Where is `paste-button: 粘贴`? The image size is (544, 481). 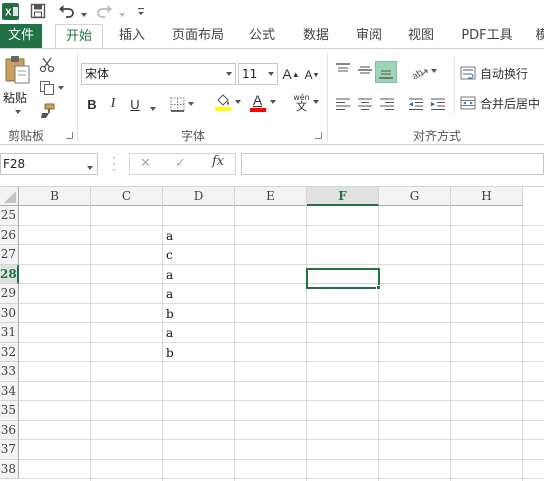
paste-button: 粘贴 is located at coordinates (17, 84).